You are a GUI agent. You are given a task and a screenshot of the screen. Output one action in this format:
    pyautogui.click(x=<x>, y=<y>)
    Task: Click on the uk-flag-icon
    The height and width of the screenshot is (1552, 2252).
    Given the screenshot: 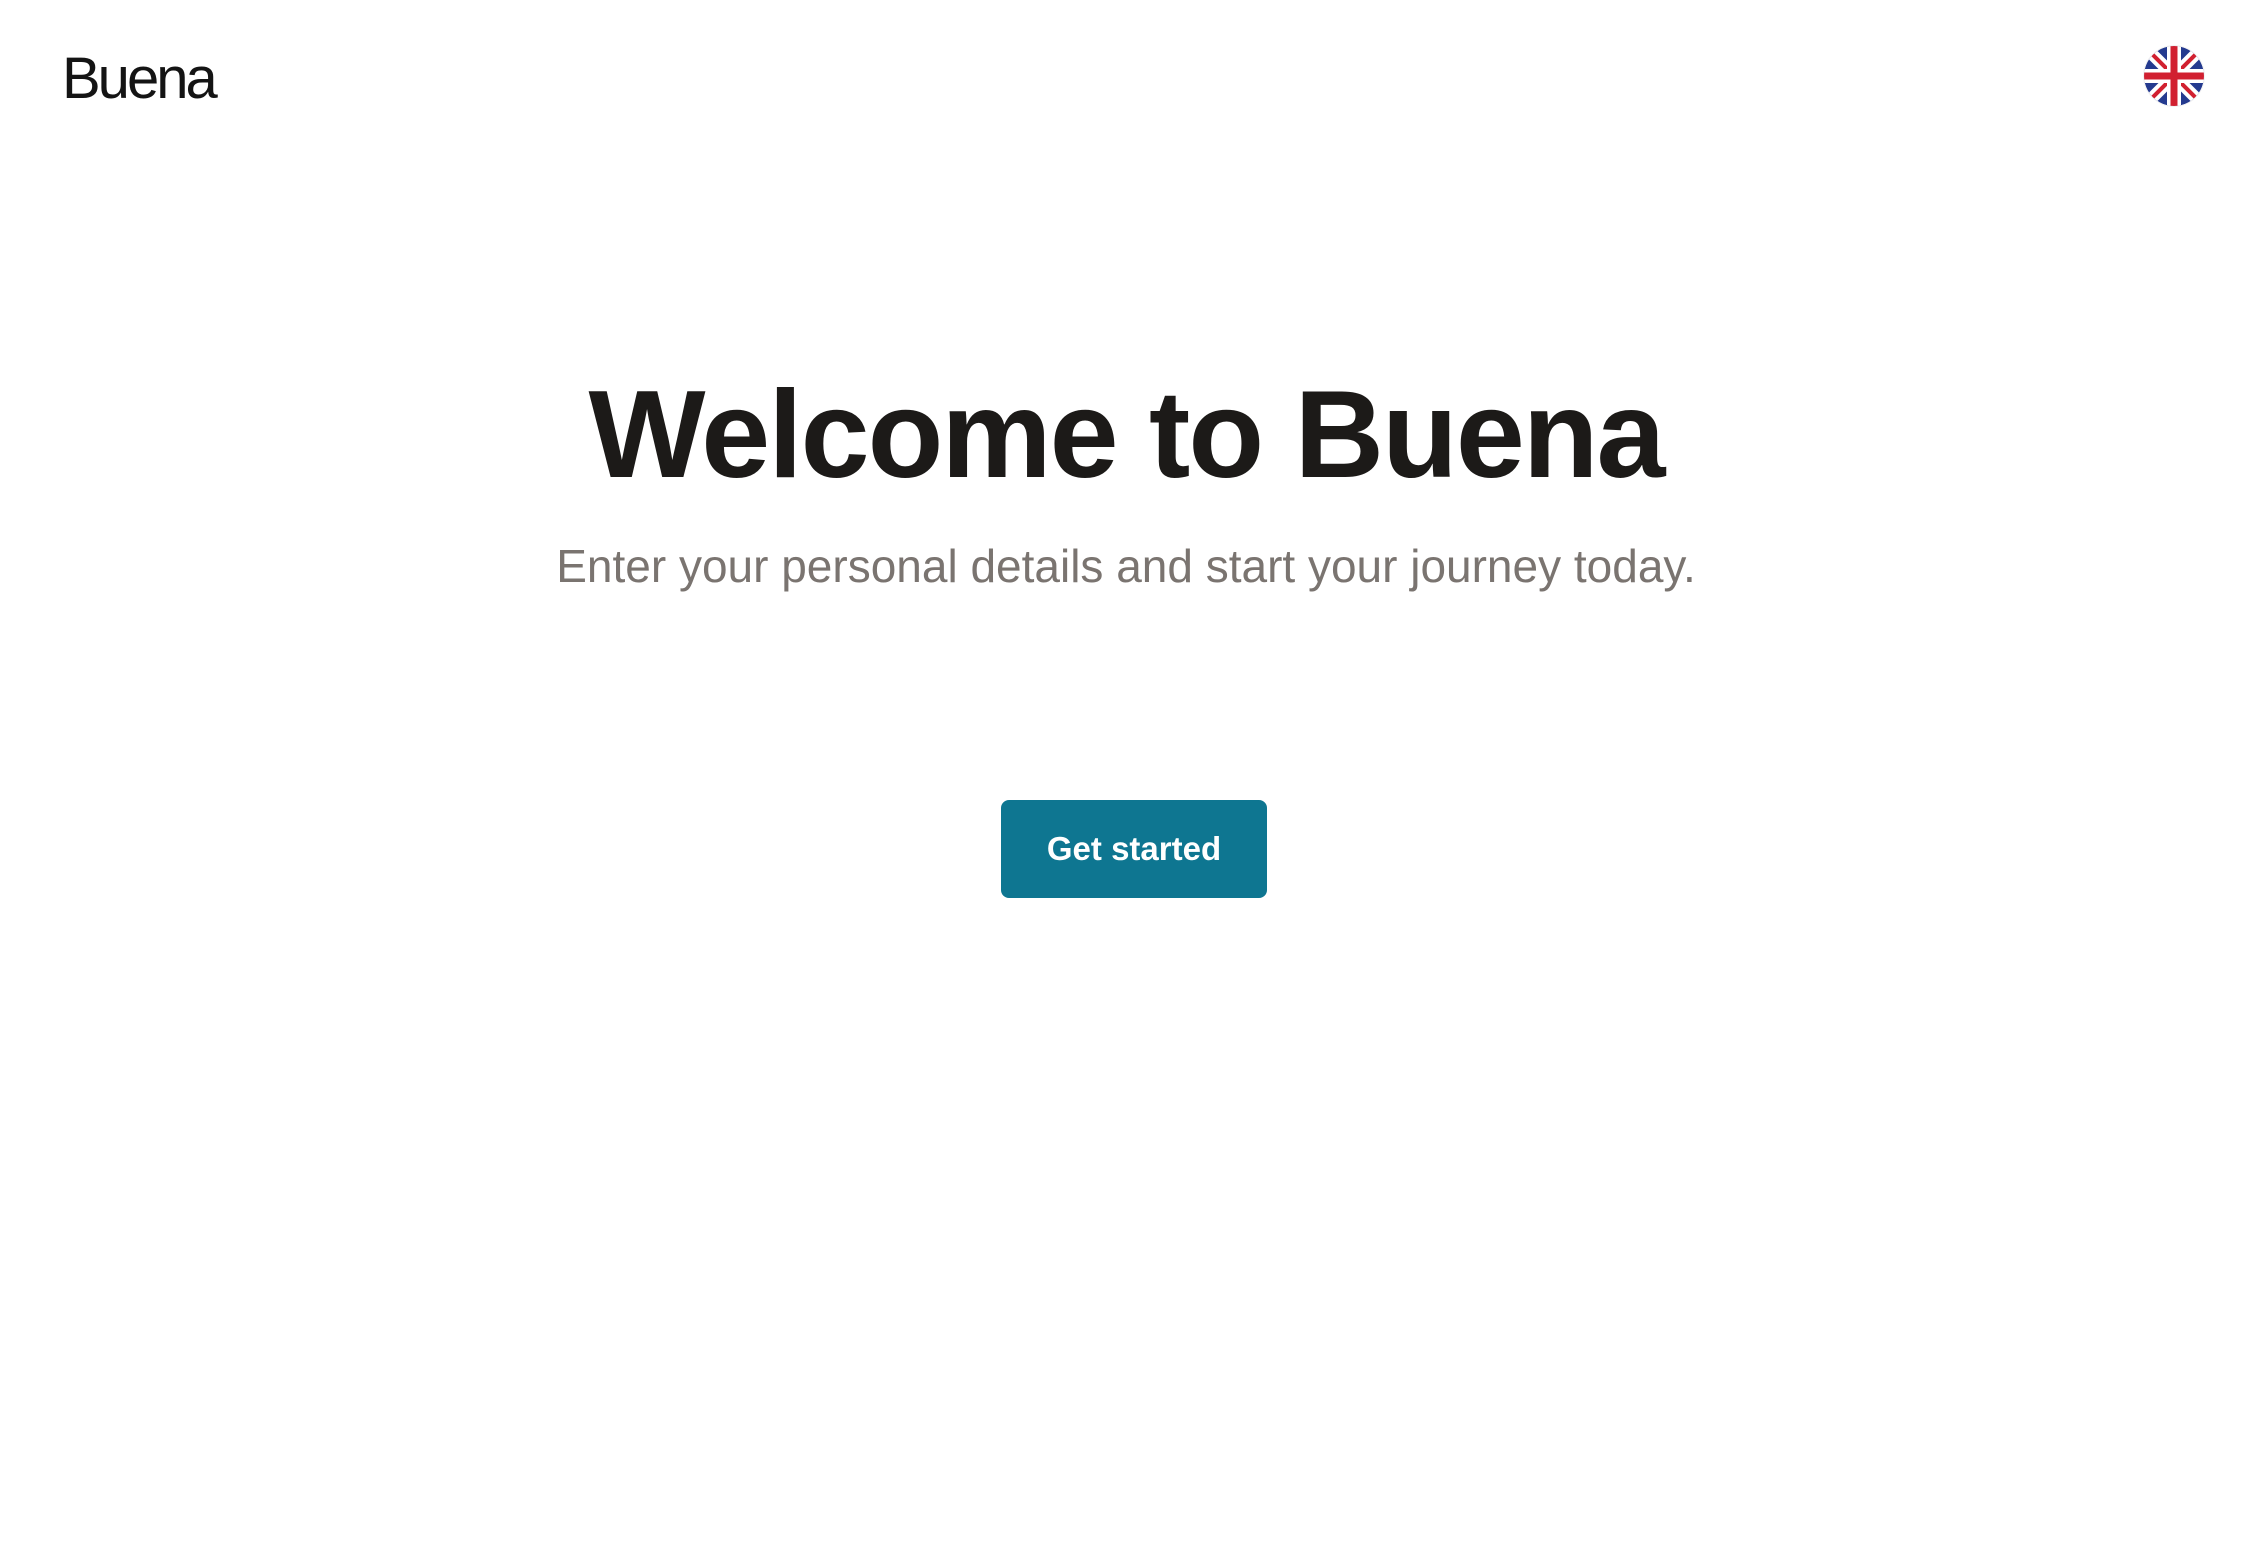 What is the action you would take?
    pyautogui.click(x=2174, y=76)
    